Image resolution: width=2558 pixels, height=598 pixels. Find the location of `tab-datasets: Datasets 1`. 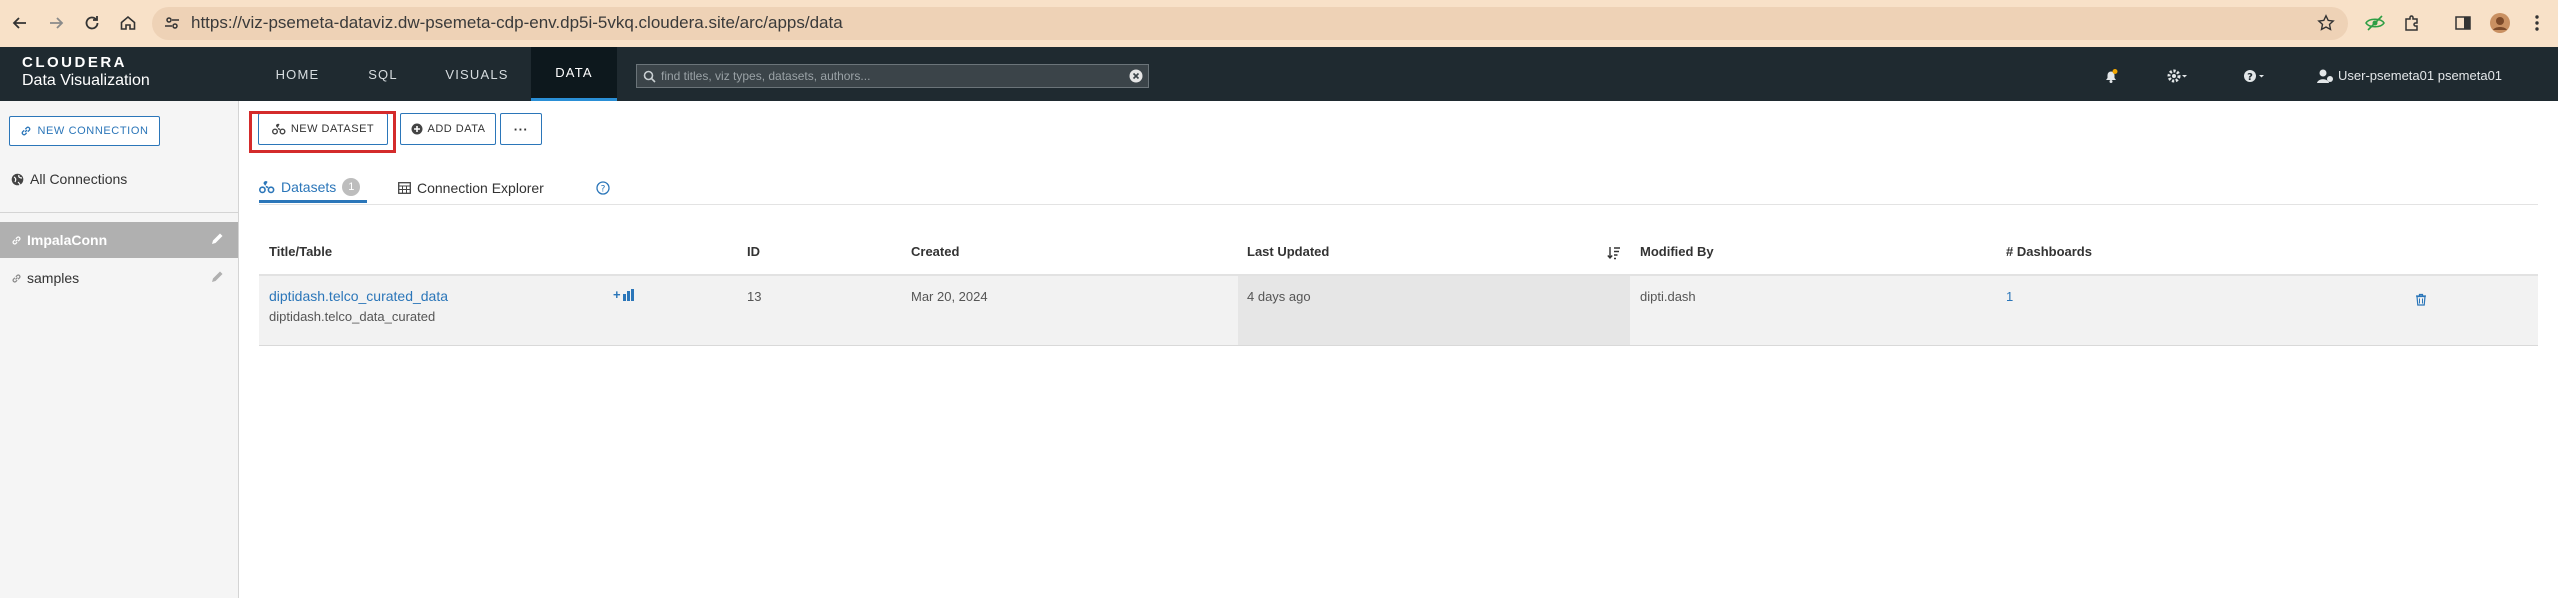

tab-datasets: Datasets 1 is located at coordinates (313, 188).